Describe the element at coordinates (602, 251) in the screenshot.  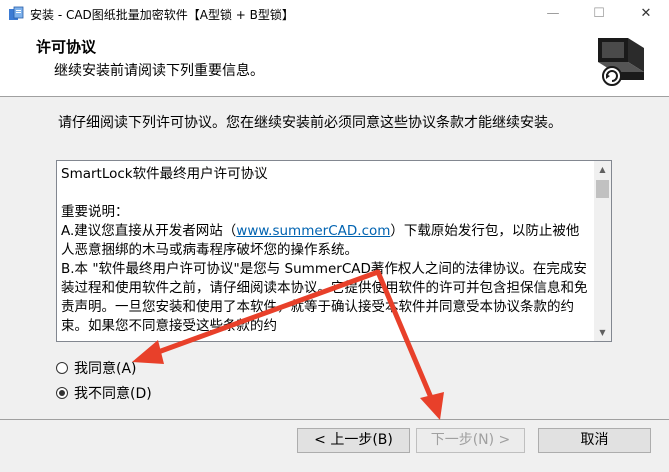
I see `vertical-scrollbar: ▲ ▼` at that location.